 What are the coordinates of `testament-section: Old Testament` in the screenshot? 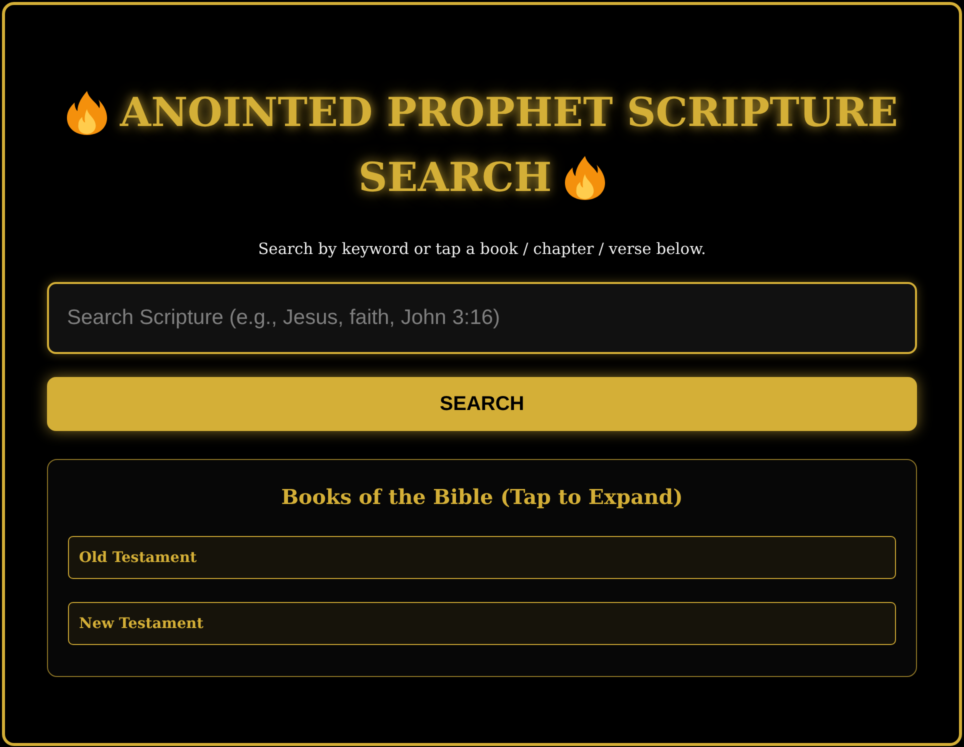 It's located at (482, 557).